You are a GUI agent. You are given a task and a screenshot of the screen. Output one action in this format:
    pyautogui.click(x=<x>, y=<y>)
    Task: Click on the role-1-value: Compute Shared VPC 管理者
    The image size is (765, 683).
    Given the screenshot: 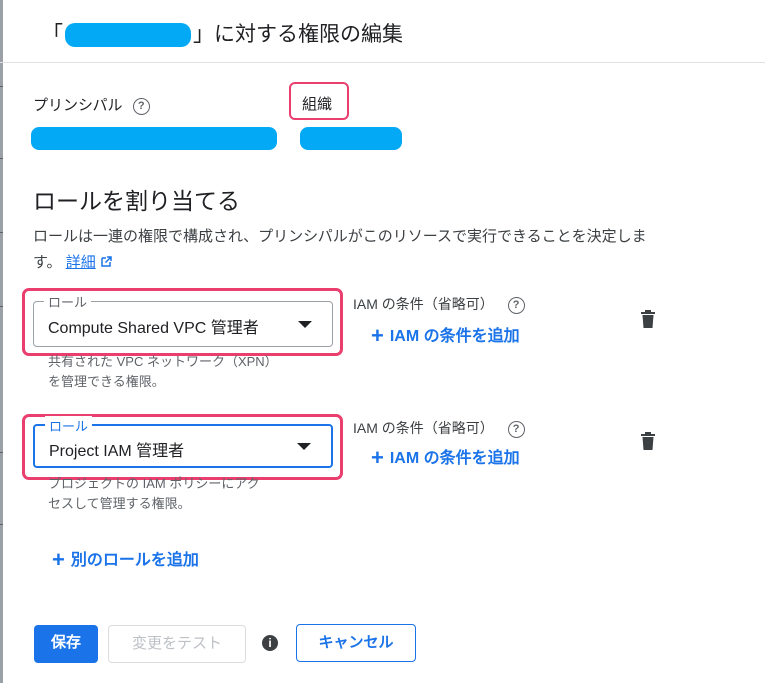 What is the action you would take?
    pyautogui.click(x=153, y=328)
    